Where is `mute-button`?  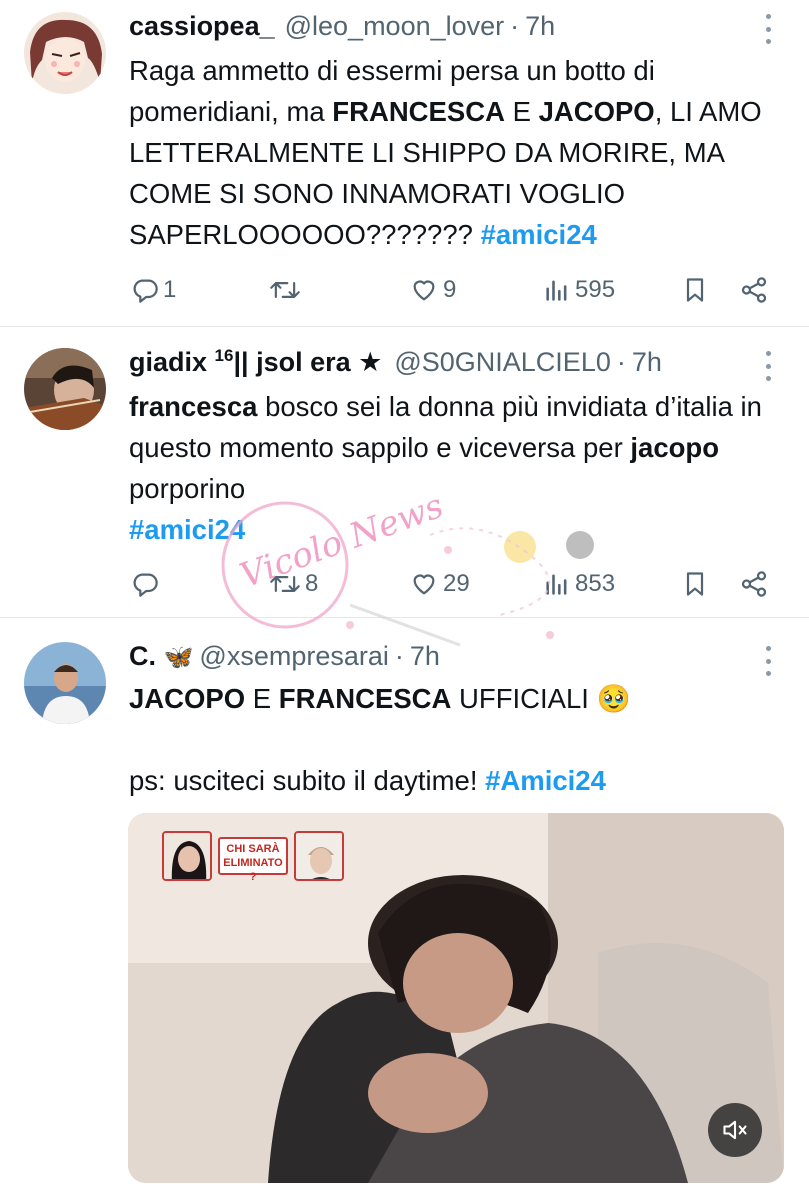
mute-button is located at coordinates (735, 1130).